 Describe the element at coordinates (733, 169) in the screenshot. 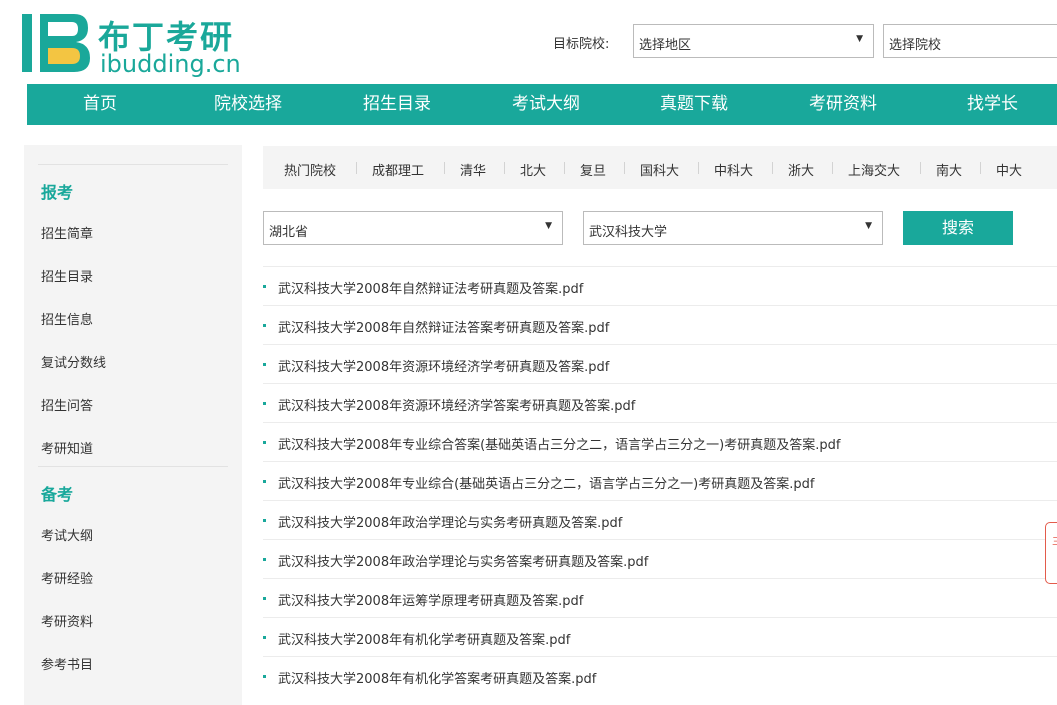

I see `hot-school-link: 中科大` at that location.